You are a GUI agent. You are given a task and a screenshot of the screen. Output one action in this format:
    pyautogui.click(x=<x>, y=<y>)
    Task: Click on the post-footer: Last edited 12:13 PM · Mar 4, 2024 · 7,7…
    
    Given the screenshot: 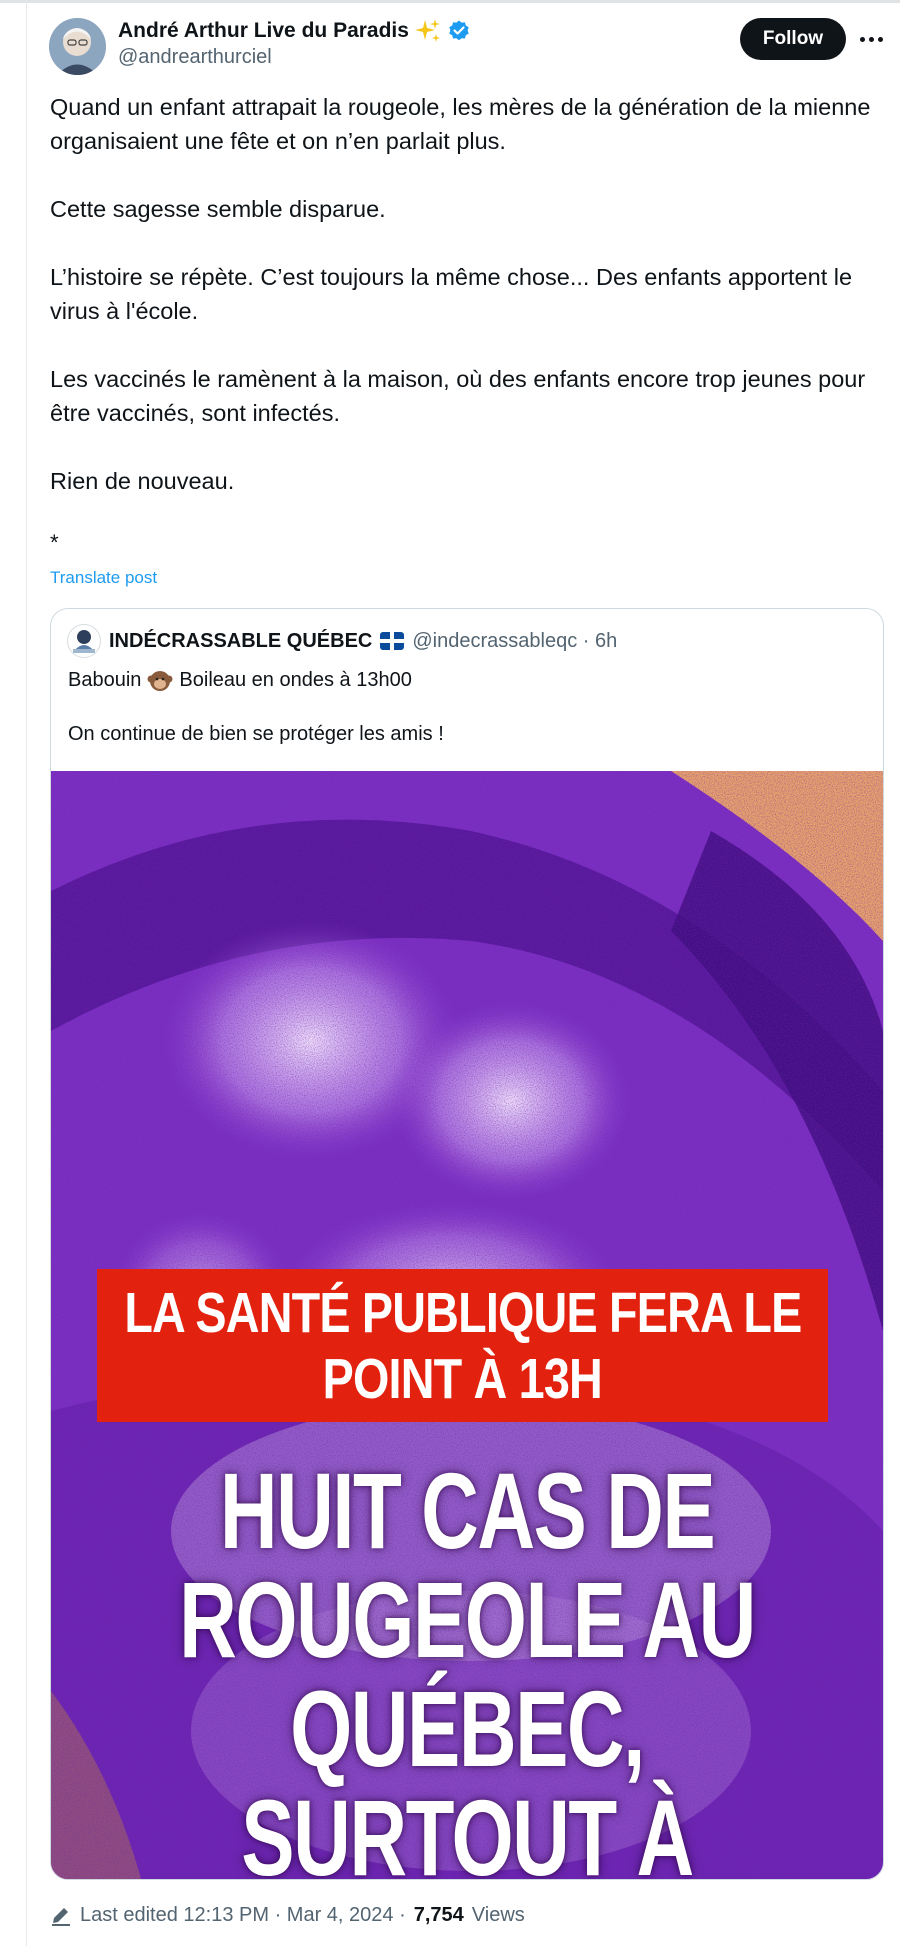 What is the action you would take?
    pyautogui.click(x=287, y=1915)
    